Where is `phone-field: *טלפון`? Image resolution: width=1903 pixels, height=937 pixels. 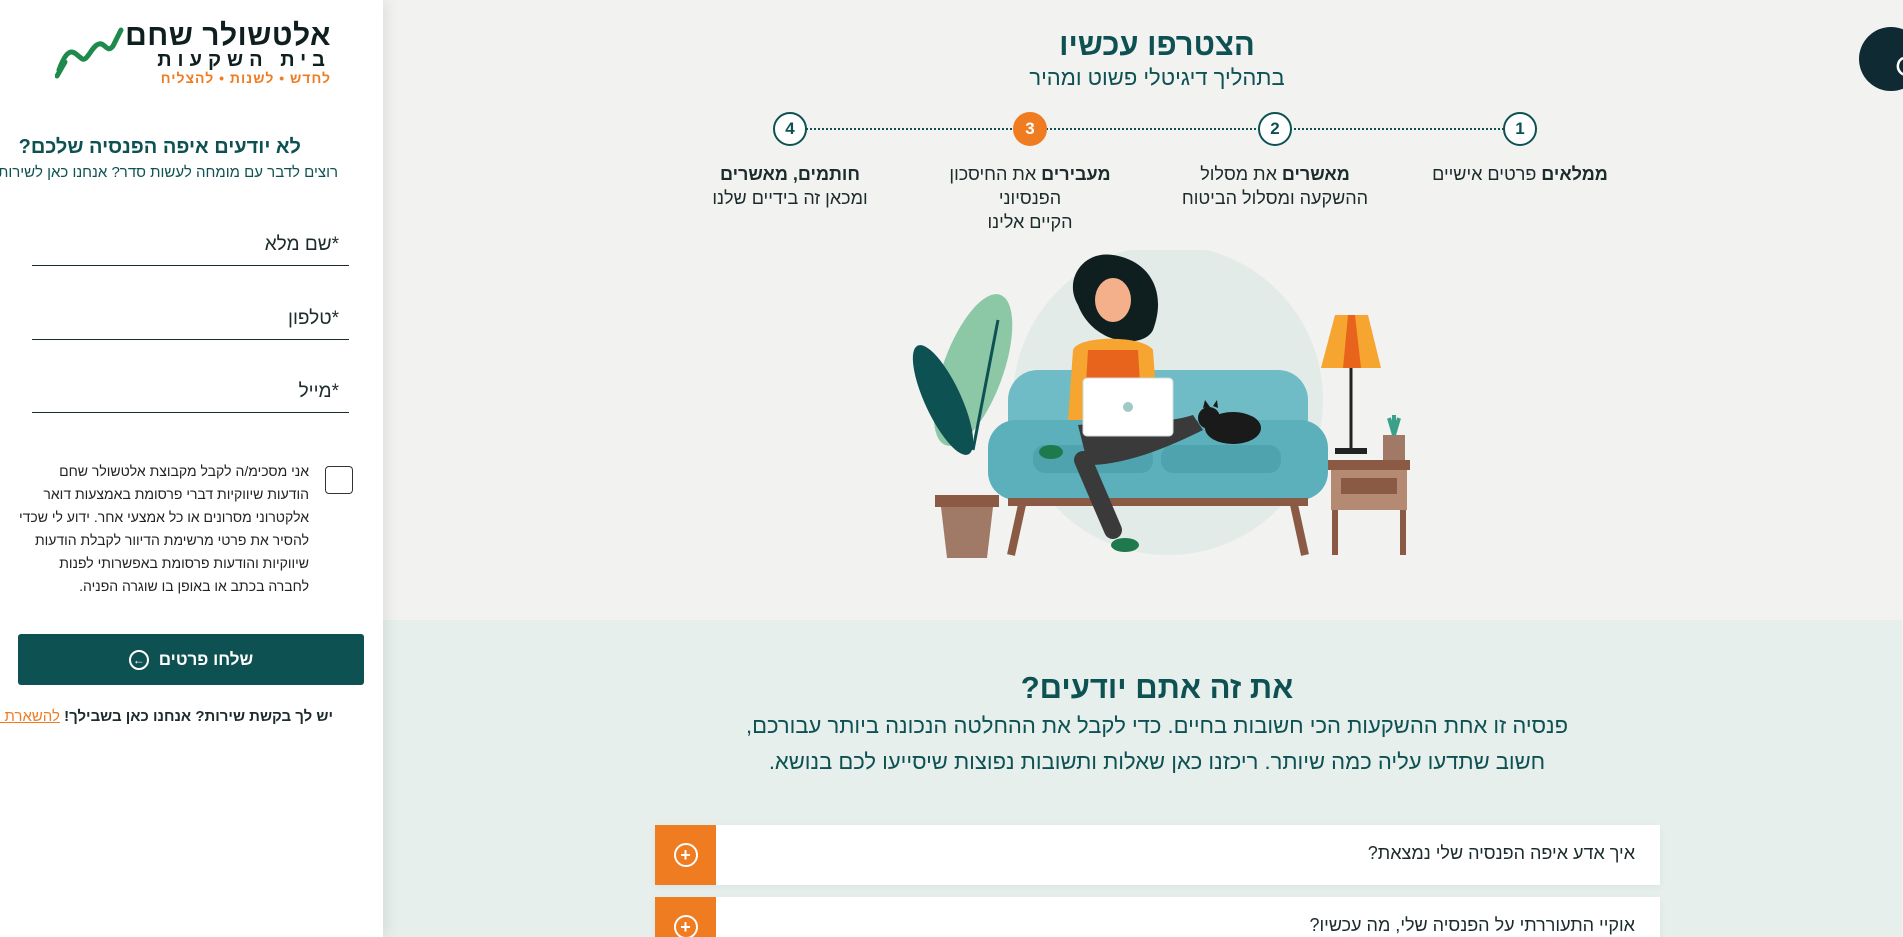
phone-field: *טלפון is located at coordinates (191, 317).